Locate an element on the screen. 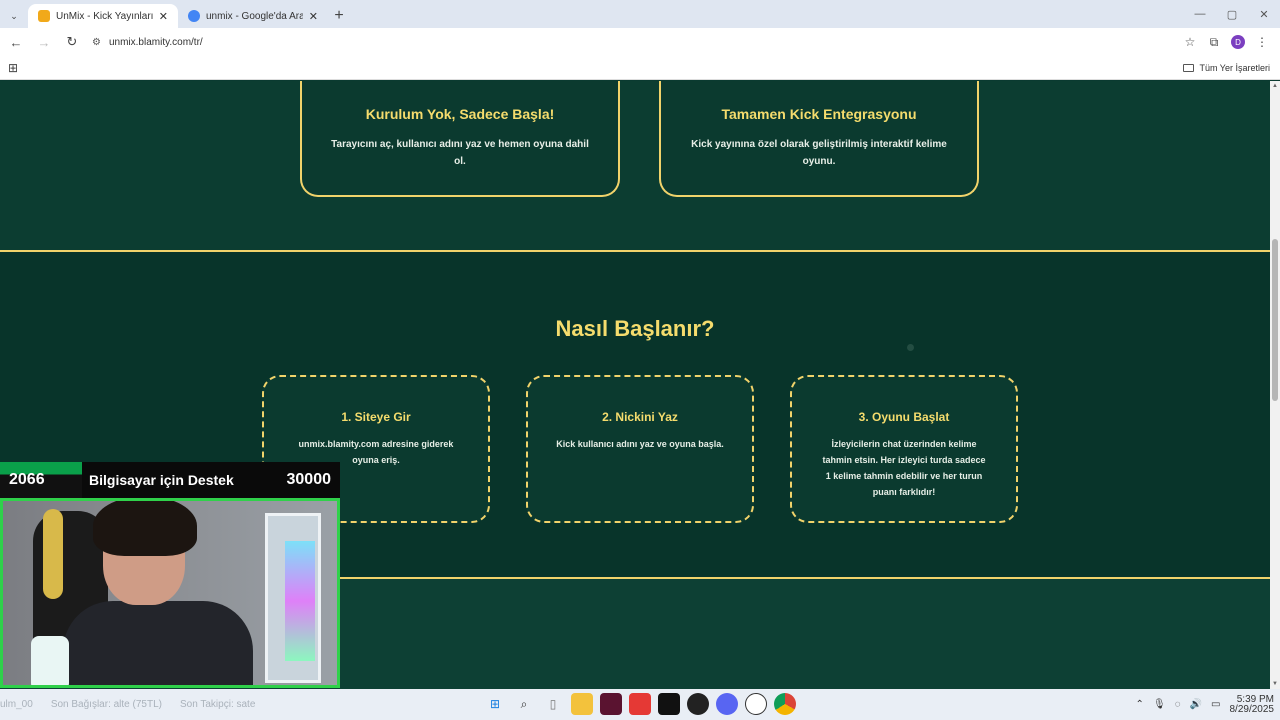  google-favicon-icon is located at coordinates (194, 16).